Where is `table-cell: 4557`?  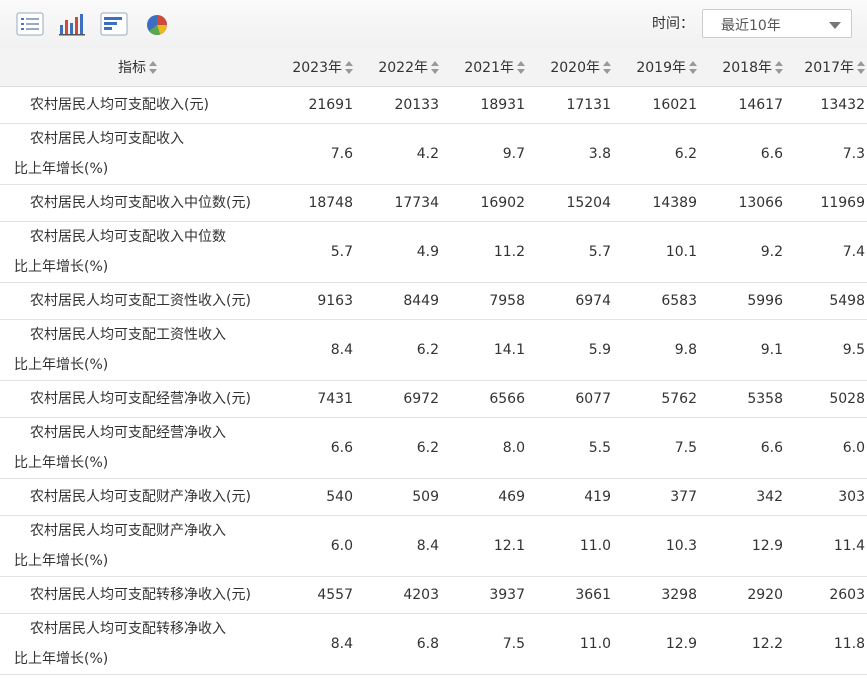 table-cell: 4557 is located at coordinates (318, 595).